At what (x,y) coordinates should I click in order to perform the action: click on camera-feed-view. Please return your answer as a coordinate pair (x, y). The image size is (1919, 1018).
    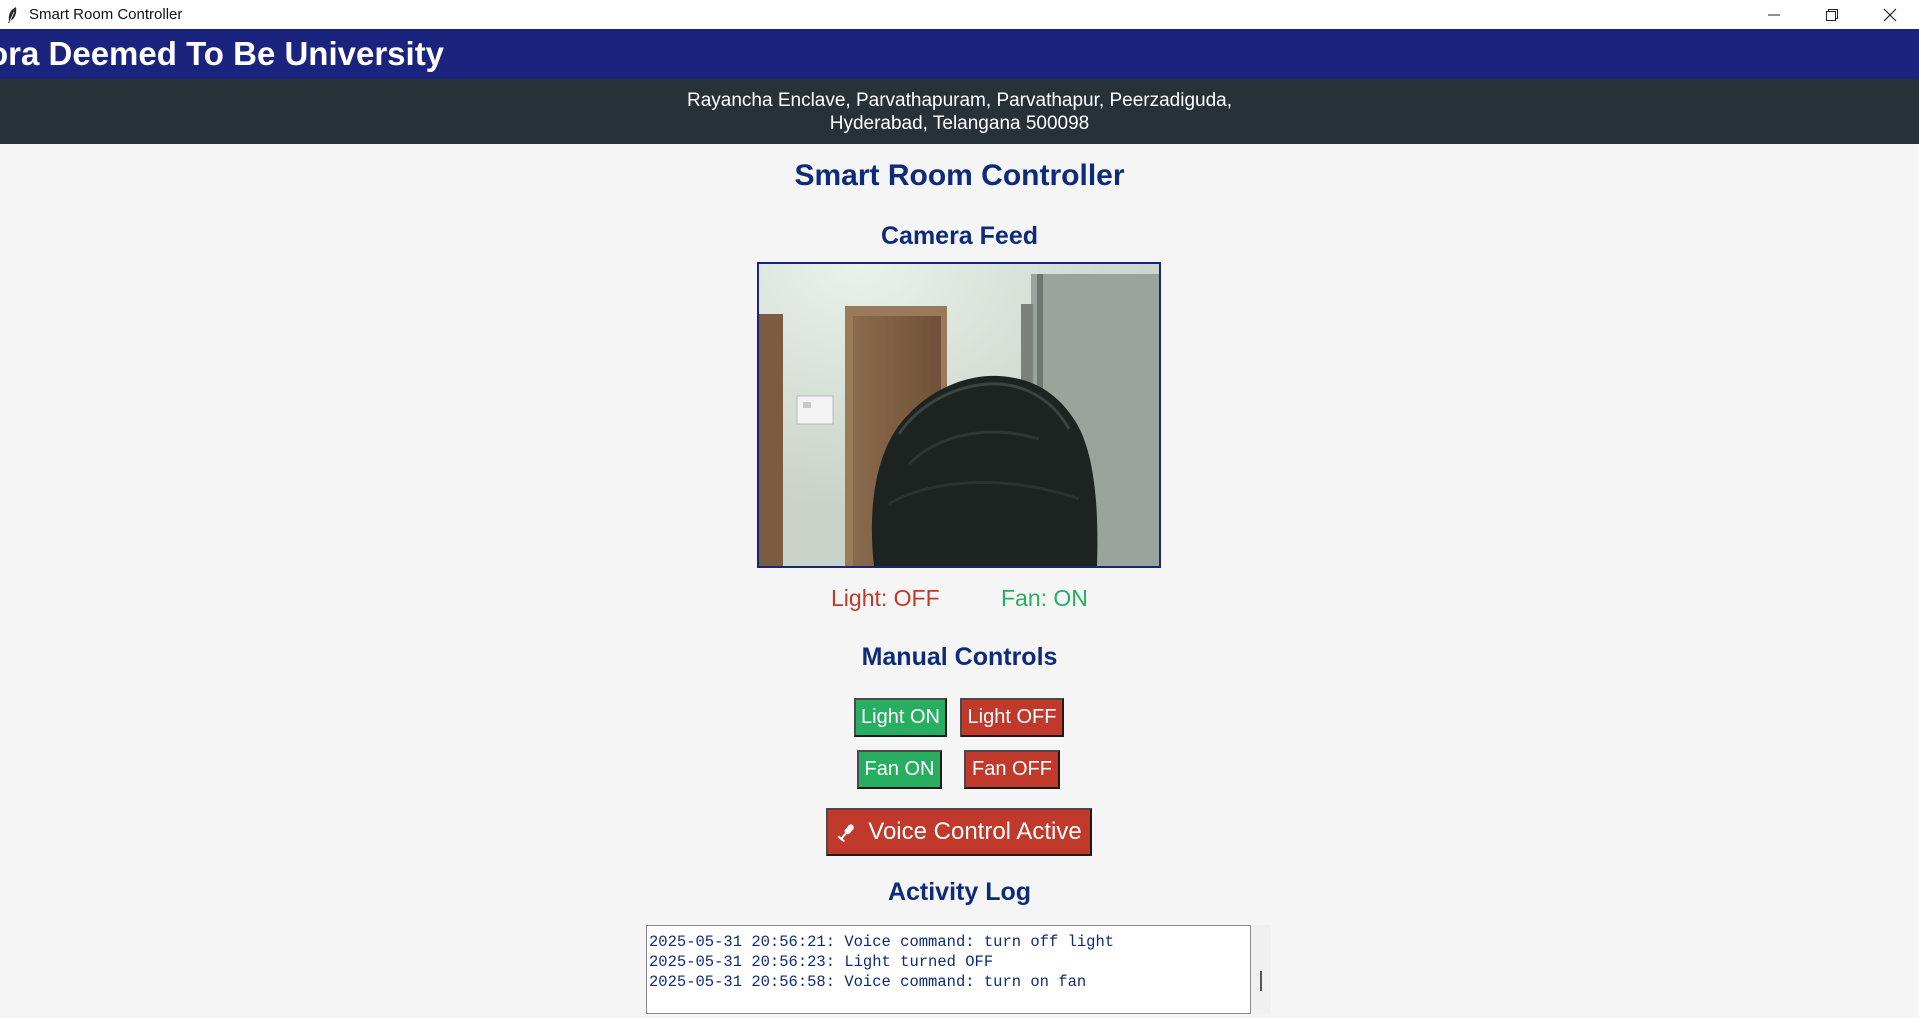
    Looking at the image, I should click on (959, 415).